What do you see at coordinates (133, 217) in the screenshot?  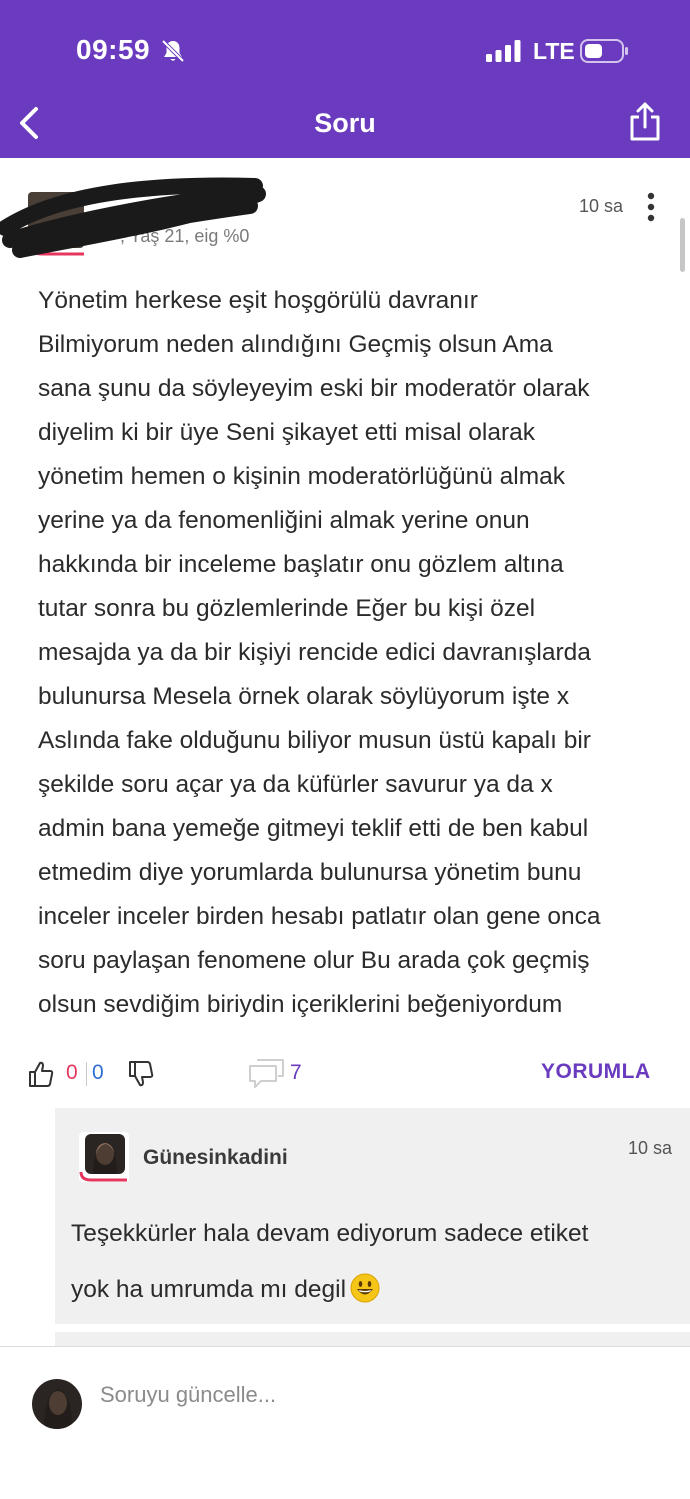 I see `redaction-scribble` at bounding box center [133, 217].